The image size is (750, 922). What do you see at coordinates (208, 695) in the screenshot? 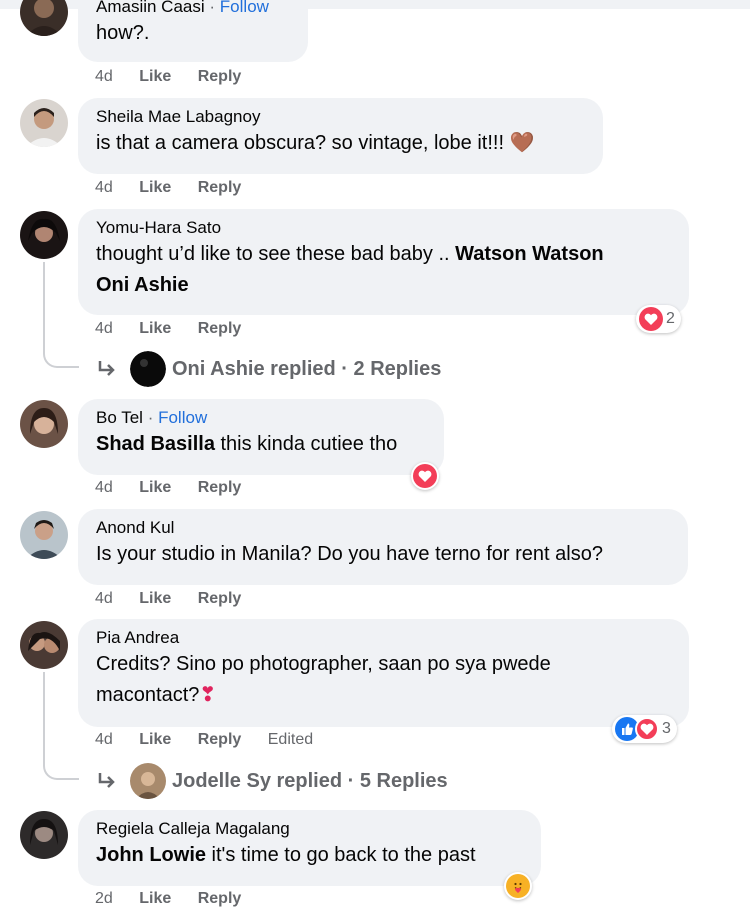
I see `heart-exclamation-emoji: ❣` at bounding box center [208, 695].